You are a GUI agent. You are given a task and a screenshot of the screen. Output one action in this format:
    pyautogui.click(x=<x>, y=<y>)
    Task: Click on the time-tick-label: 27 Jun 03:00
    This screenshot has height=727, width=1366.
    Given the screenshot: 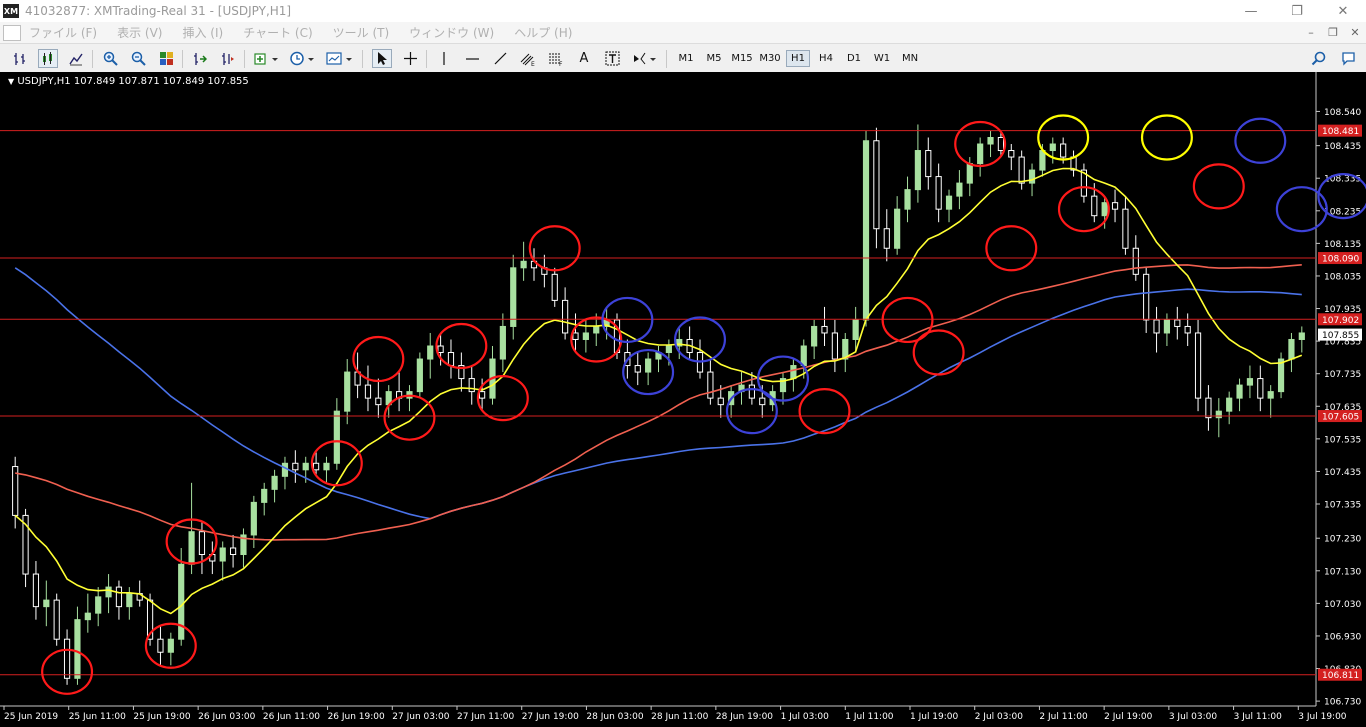 What is the action you would take?
    pyautogui.click(x=420, y=717)
    